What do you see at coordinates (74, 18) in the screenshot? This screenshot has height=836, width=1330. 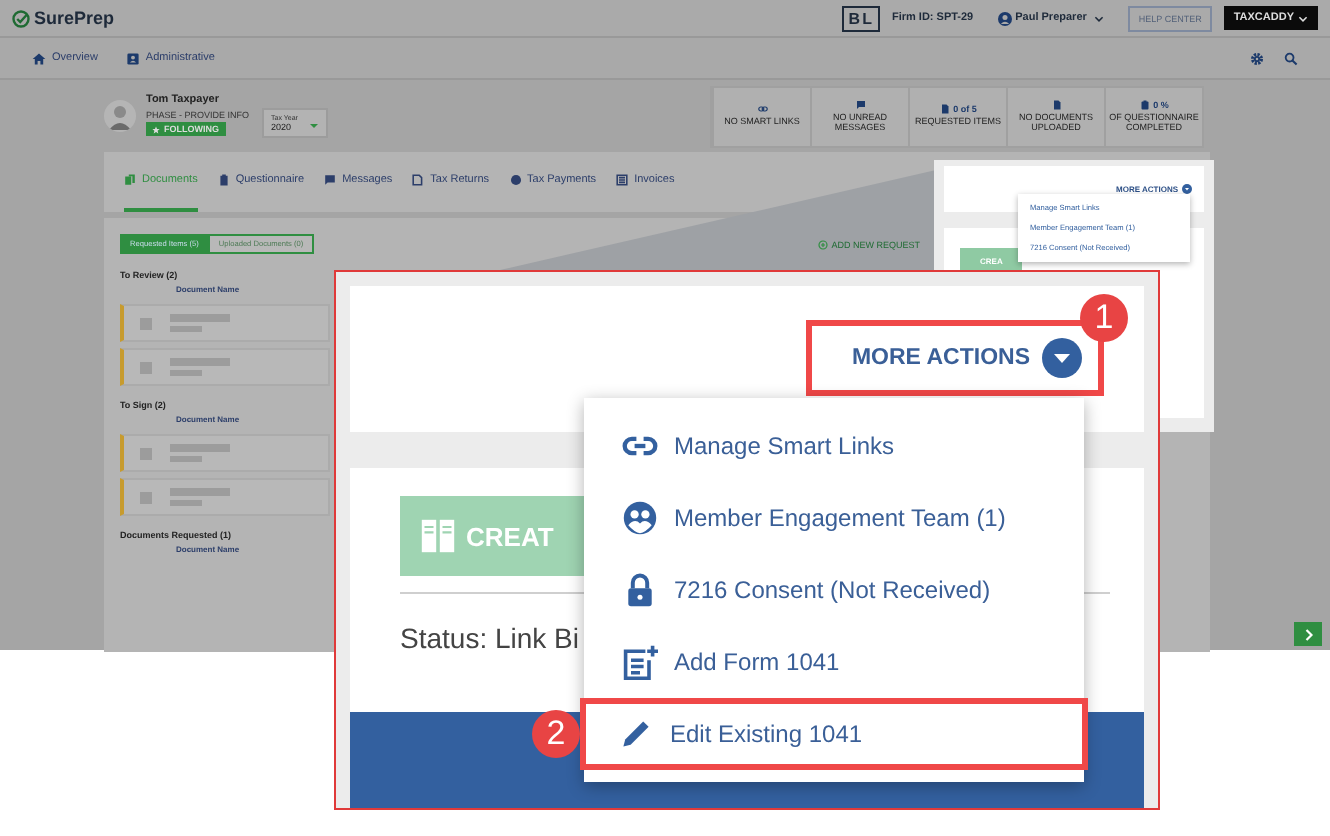 I see `app-logo: SurePrep` at bounding box center [74, 18].